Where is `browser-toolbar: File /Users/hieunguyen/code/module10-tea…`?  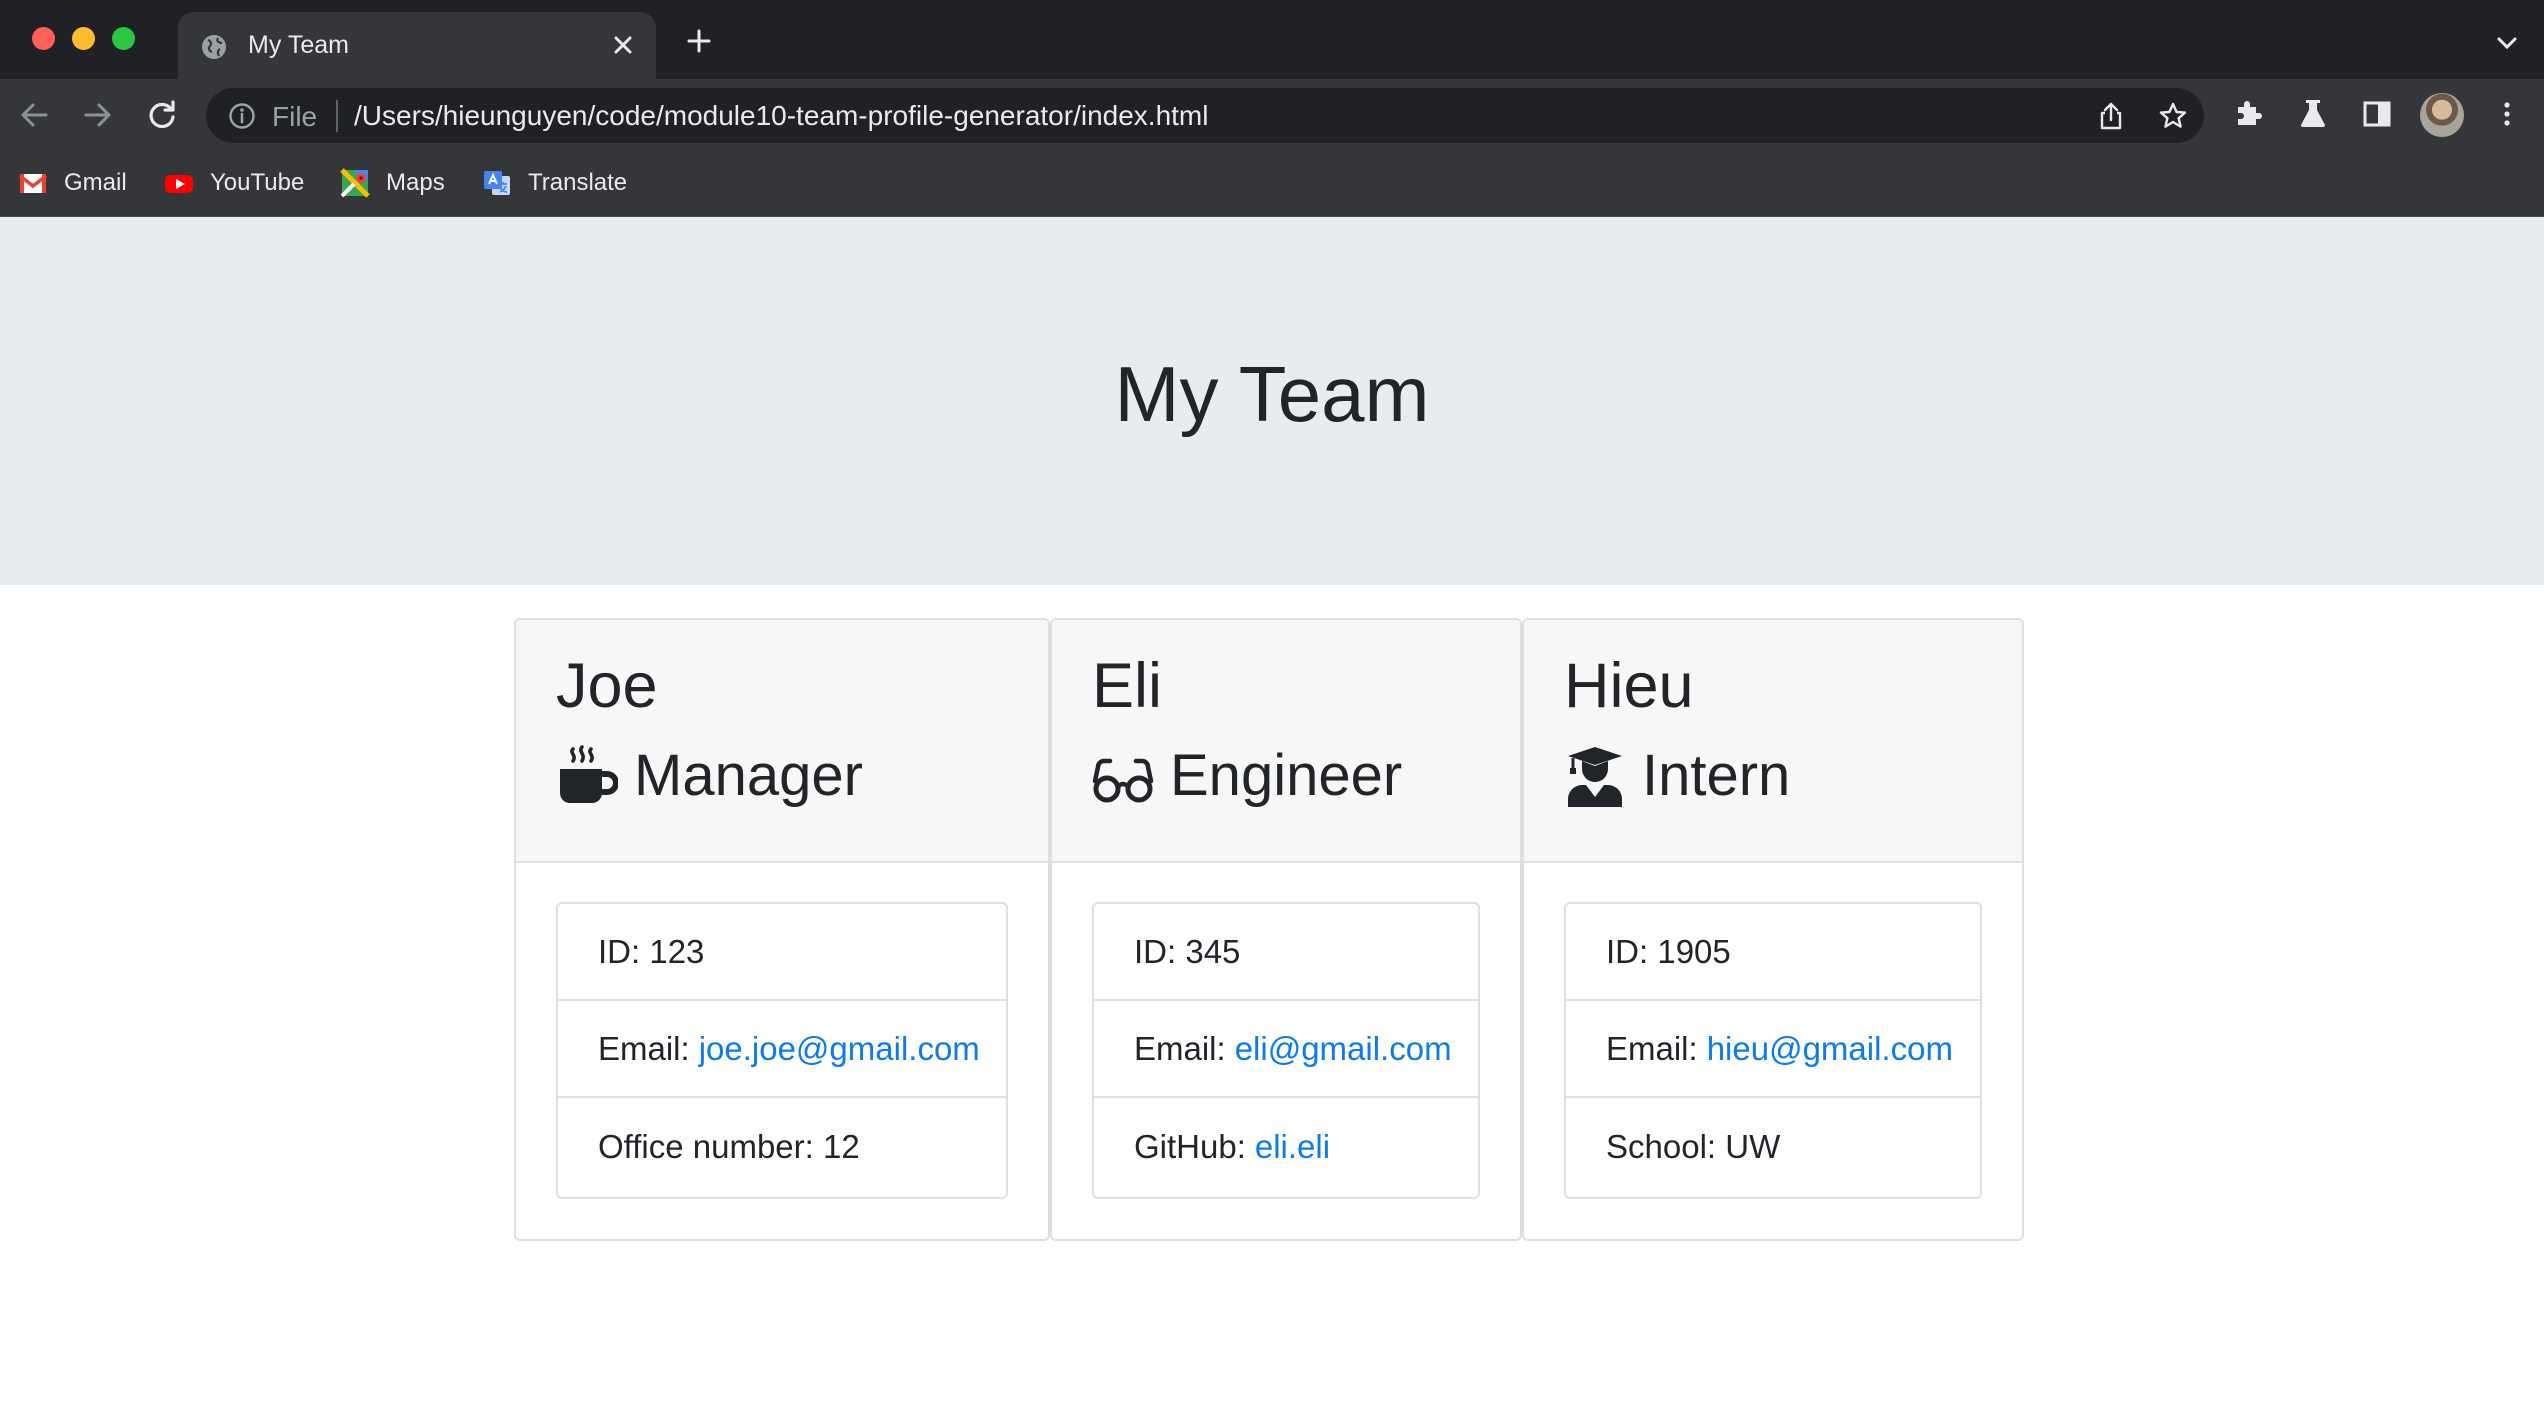
browser-toolbar: File /Users/hieunguyen/code/module10-tea… is located at coordinates (1272, 115).